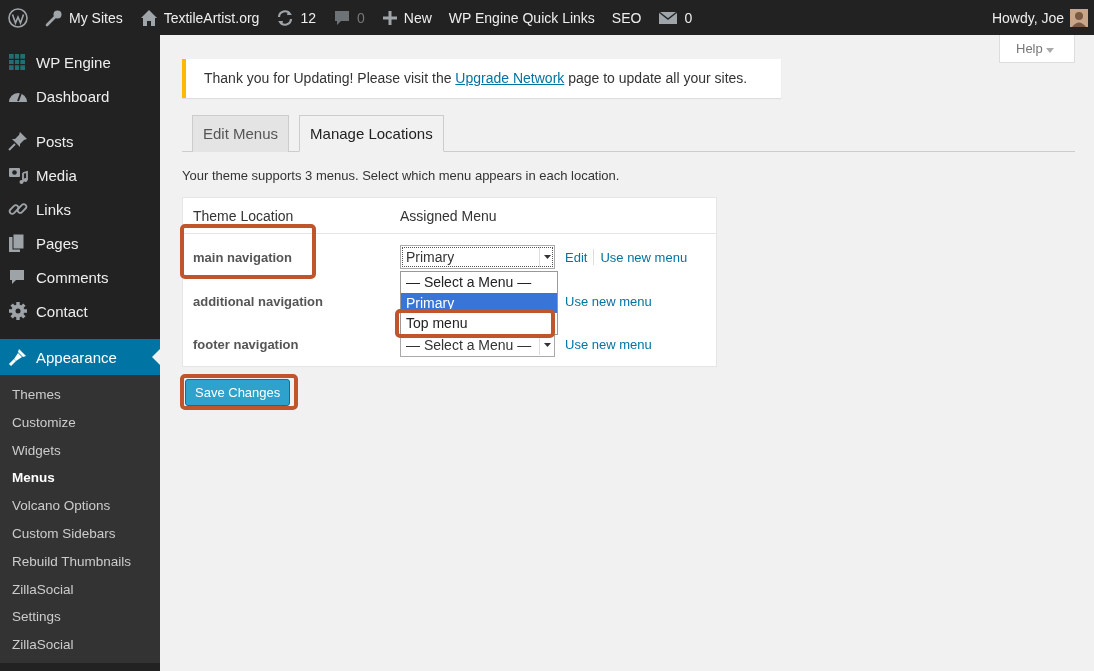  I want to click on notice-text: Thank you for Updating! Please visit the Upgrade Network page to update all your sites., so click(476, 78).